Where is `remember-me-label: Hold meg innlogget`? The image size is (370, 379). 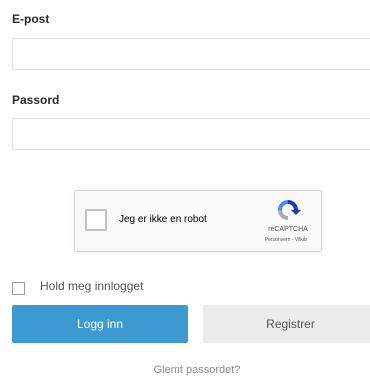
remember-me-label: Hold meg innlogget is located at coordinates (92, 286).